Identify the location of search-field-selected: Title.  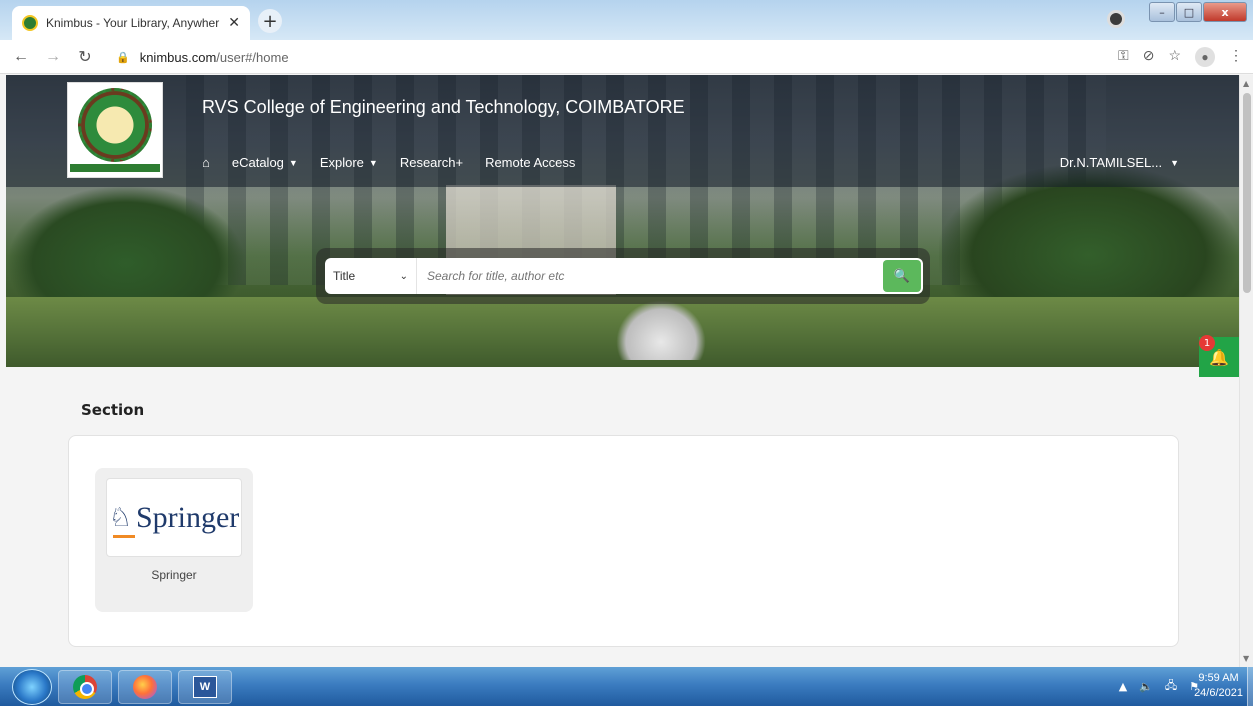
(344, 276).